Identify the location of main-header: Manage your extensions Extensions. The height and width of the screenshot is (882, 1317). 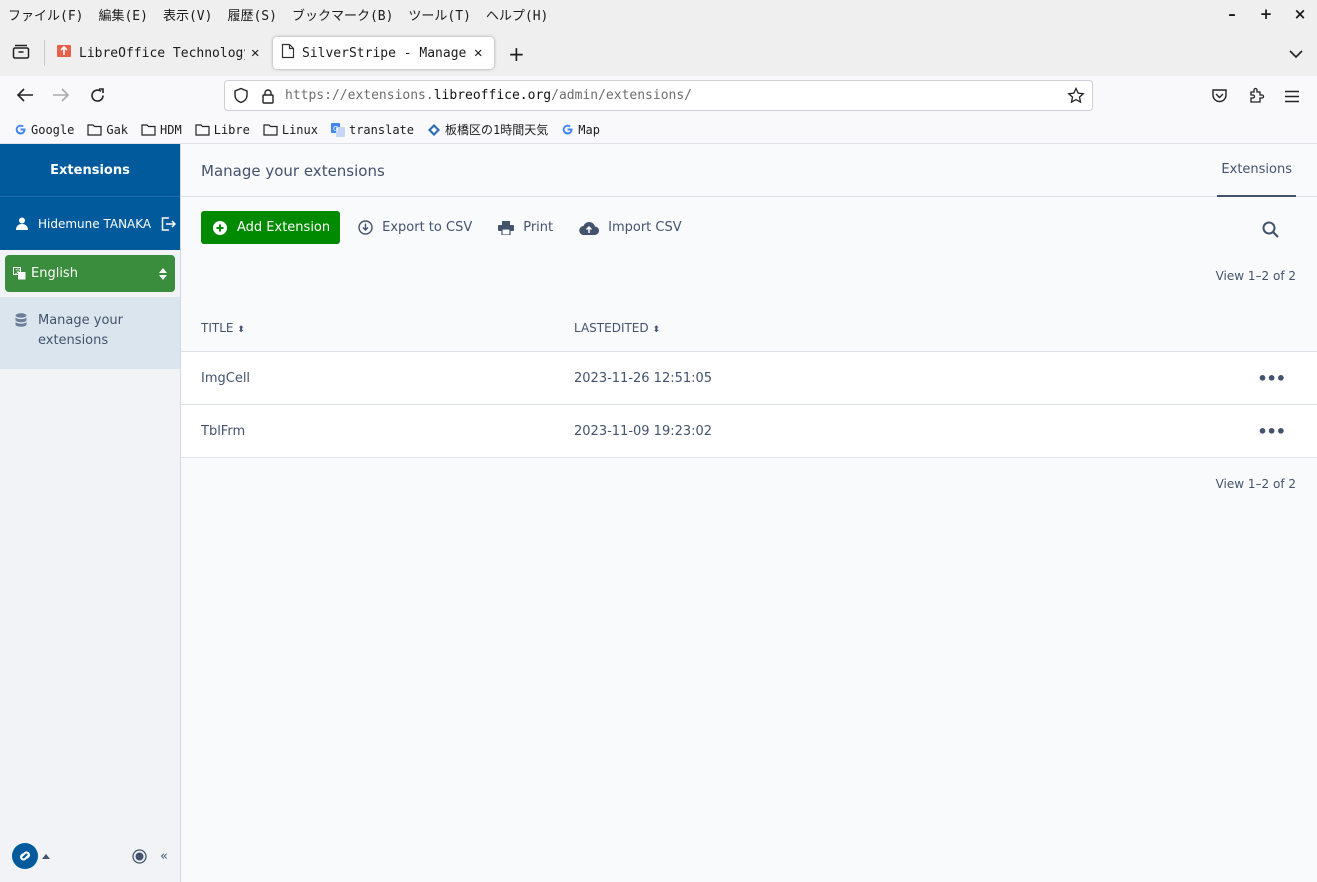
(749, 170).